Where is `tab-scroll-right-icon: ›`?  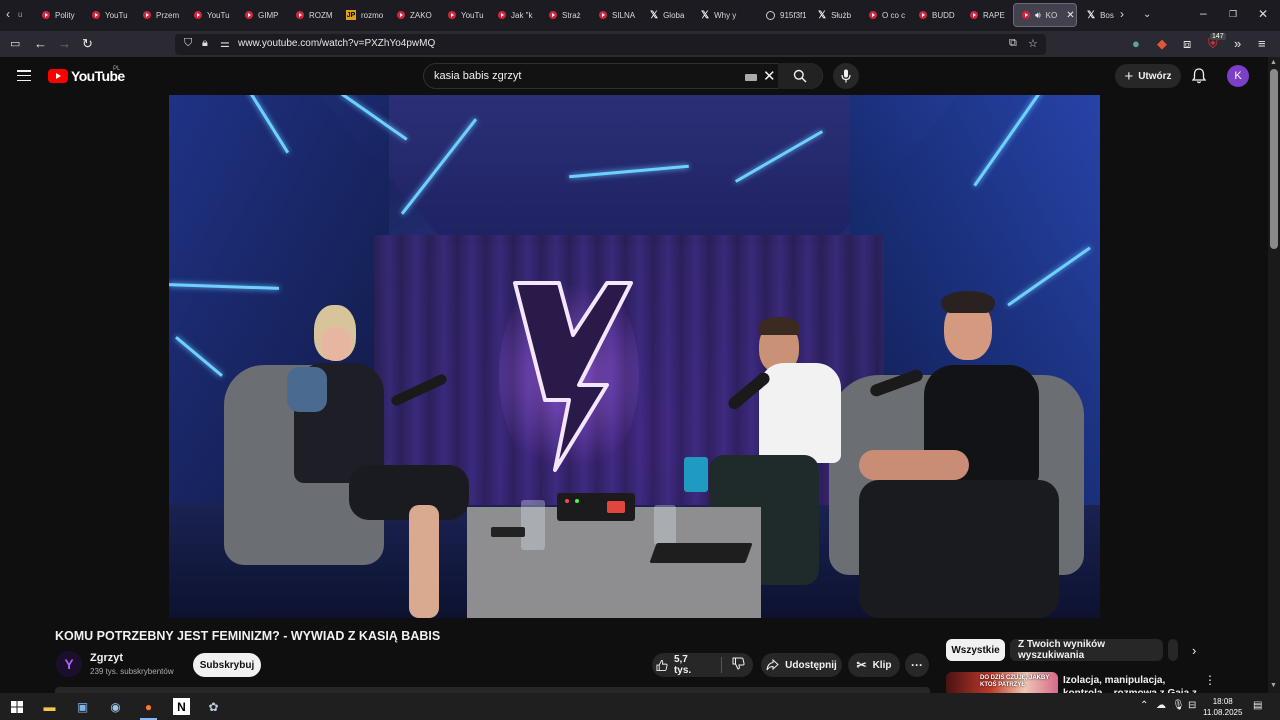 tab-scroll-right-icon: › is located at coordinates (1122, 14).